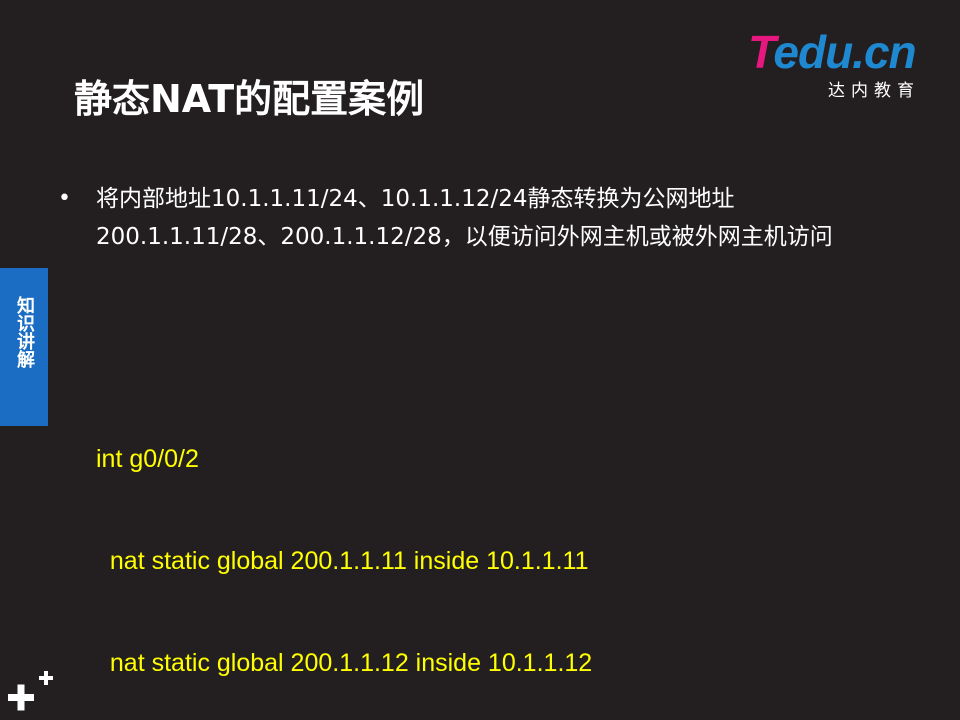 This screenshot has height=720, width=960. Describe the element at coordinates (24, 332) in the screenshot. I see `side-tab-label: 知识讲解` at that location.